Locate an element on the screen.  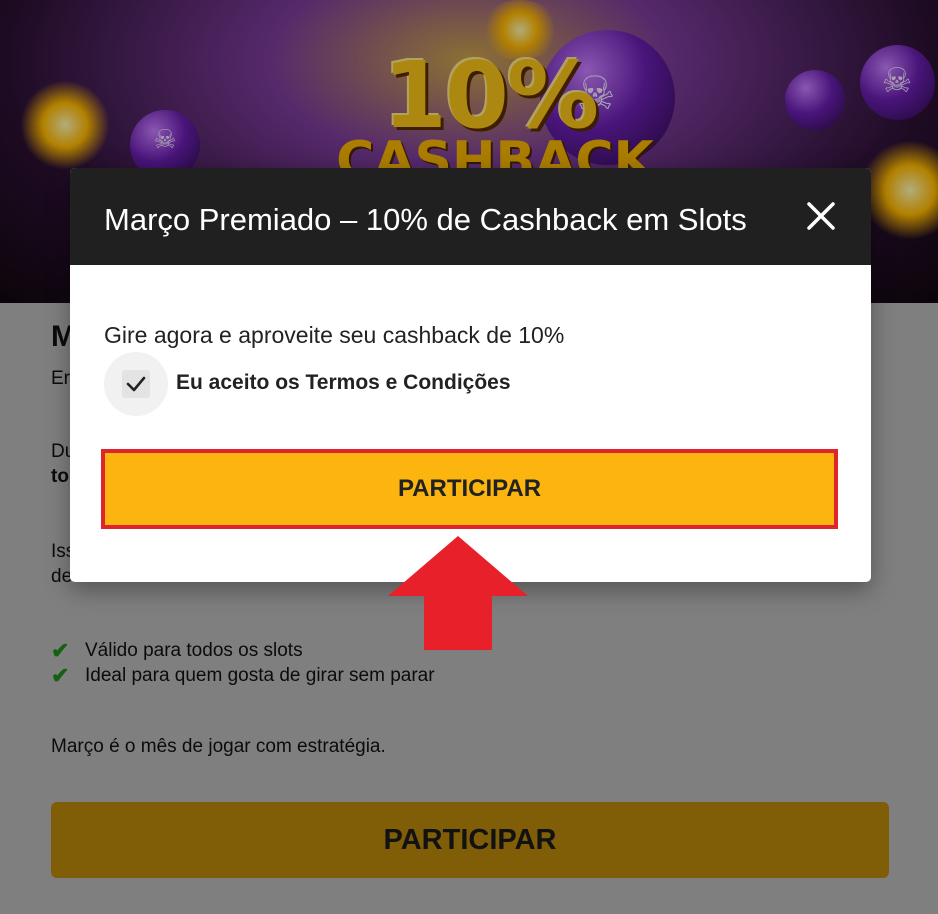
checkmark-icon is located at coordinates (136, 384).